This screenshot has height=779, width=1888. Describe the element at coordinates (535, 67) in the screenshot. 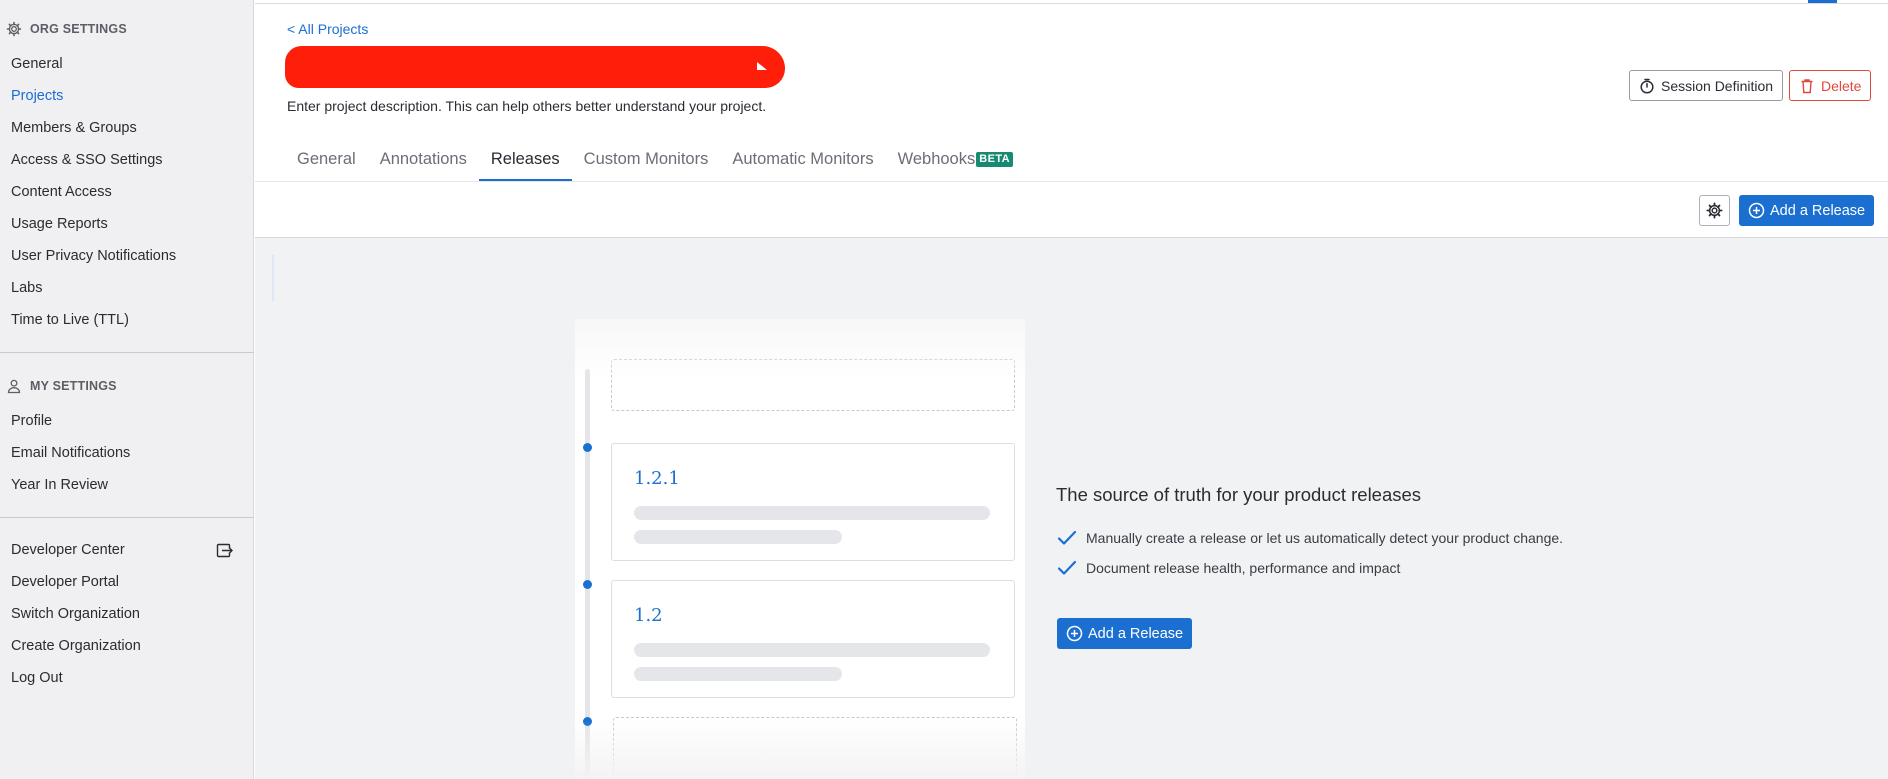

I see `redacted-project-title` at that location.